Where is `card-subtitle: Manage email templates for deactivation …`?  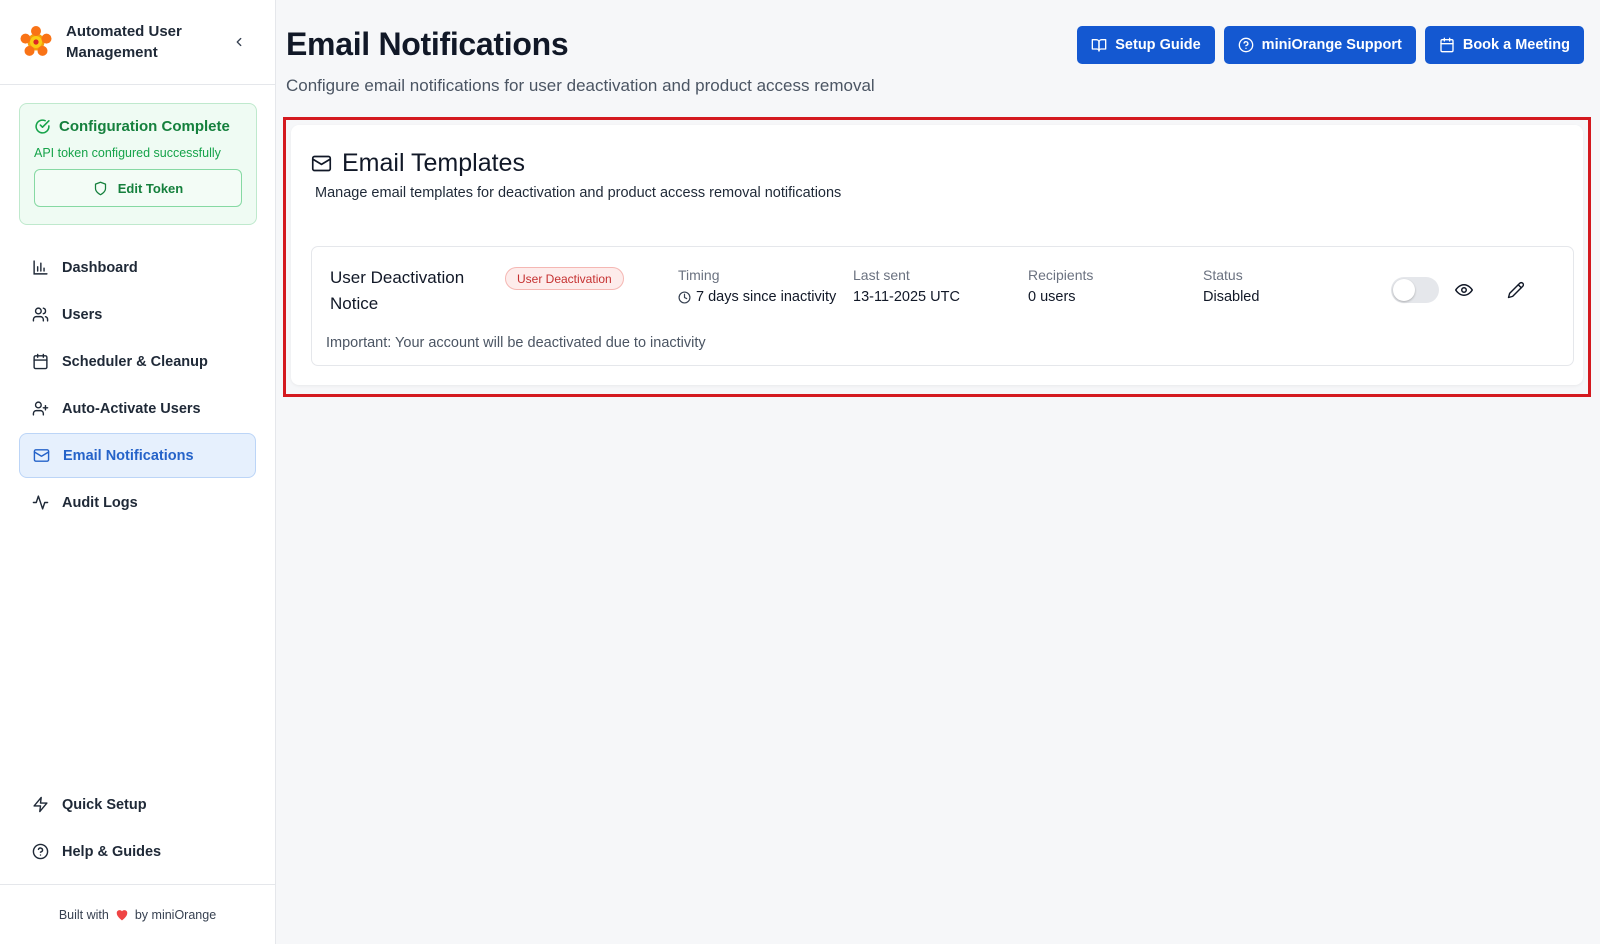
card-subtitle: Manage email templates for deactivation … is located at coordinates (578, 193).